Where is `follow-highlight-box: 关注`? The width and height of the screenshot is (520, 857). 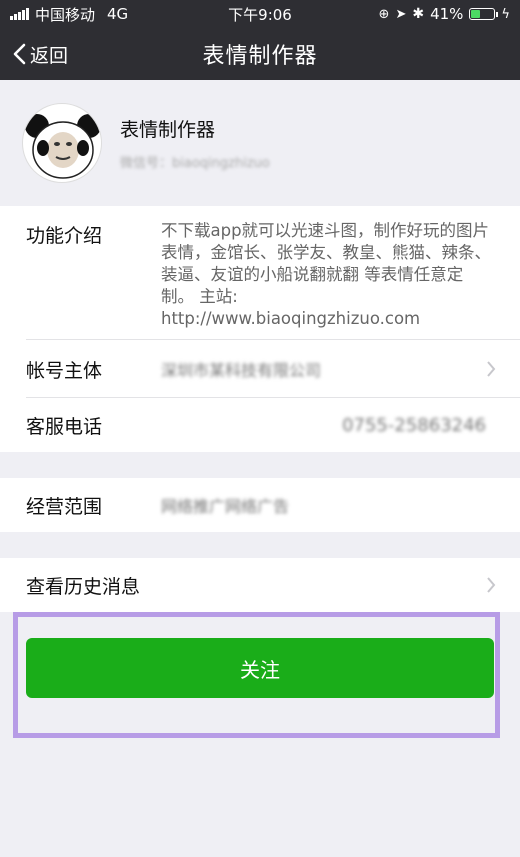 follow-highlight-box: 关注 is located at coordinates (256, 675).